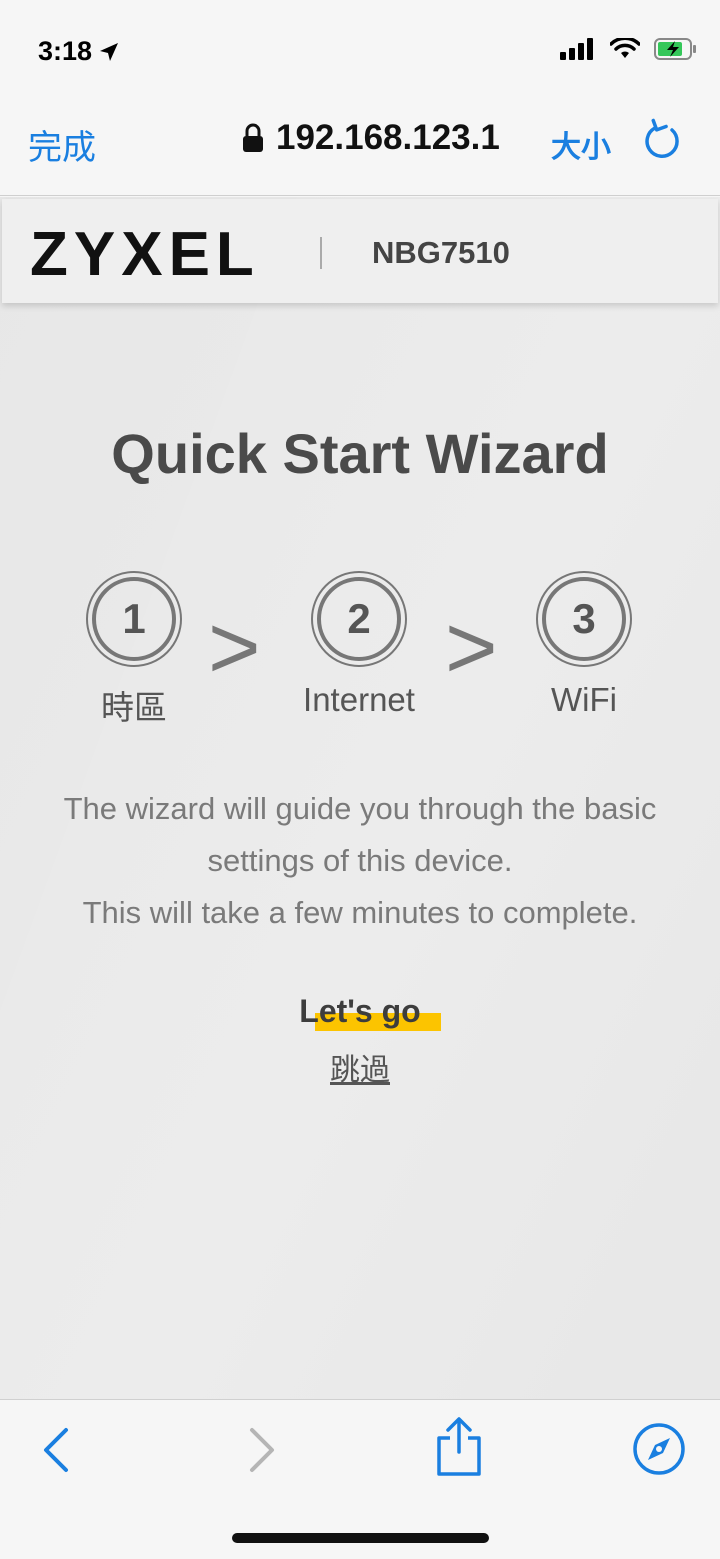 This screenshot has width=720, height=1559. I want to click on step-1-number: 1, so click(134, 619).